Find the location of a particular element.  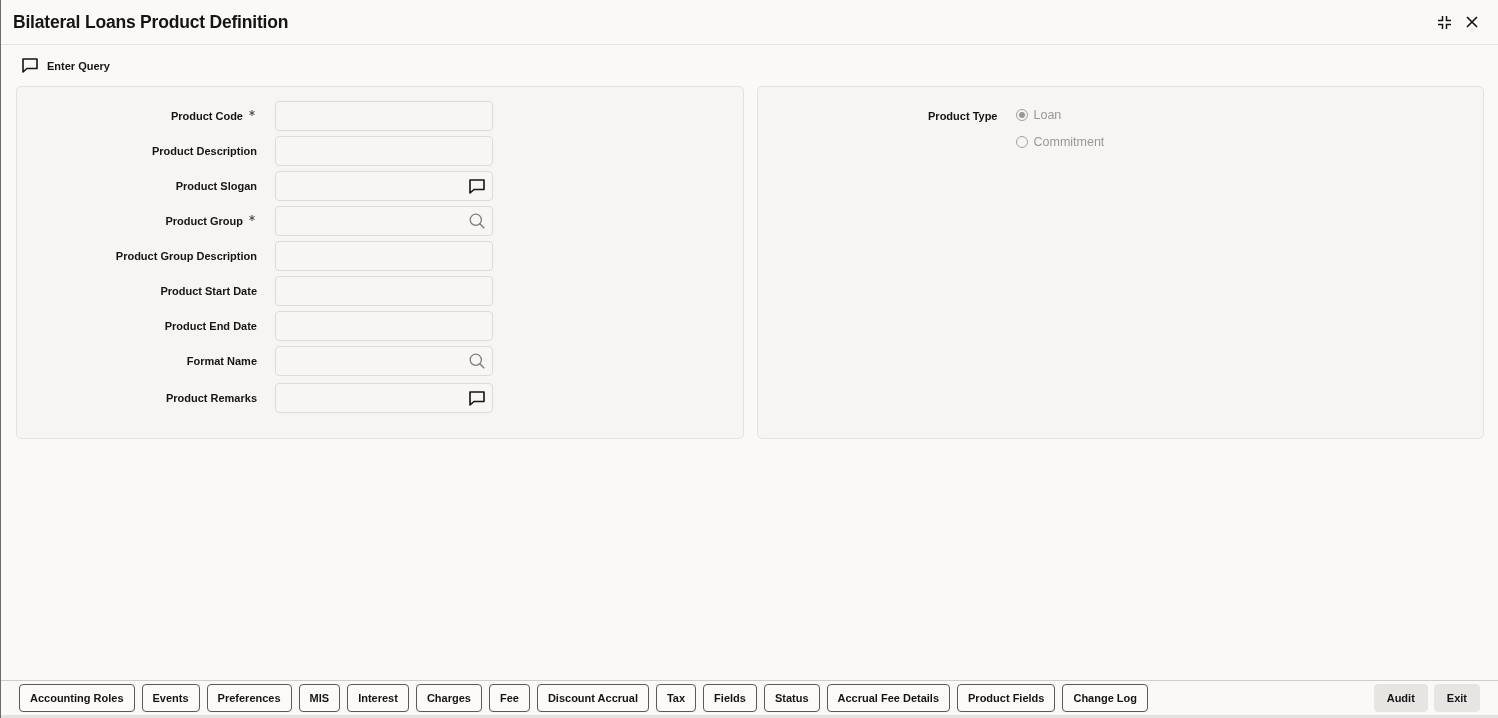

field-label: Product Group is located at coordinates (204, 221).